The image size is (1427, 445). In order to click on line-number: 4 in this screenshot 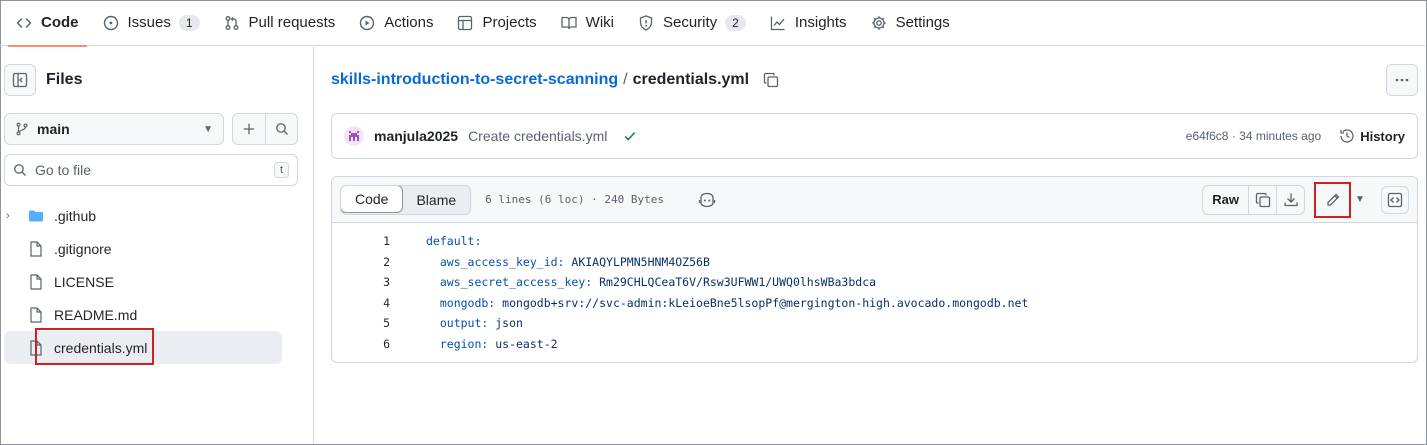, I will do `click(361, 303)`.